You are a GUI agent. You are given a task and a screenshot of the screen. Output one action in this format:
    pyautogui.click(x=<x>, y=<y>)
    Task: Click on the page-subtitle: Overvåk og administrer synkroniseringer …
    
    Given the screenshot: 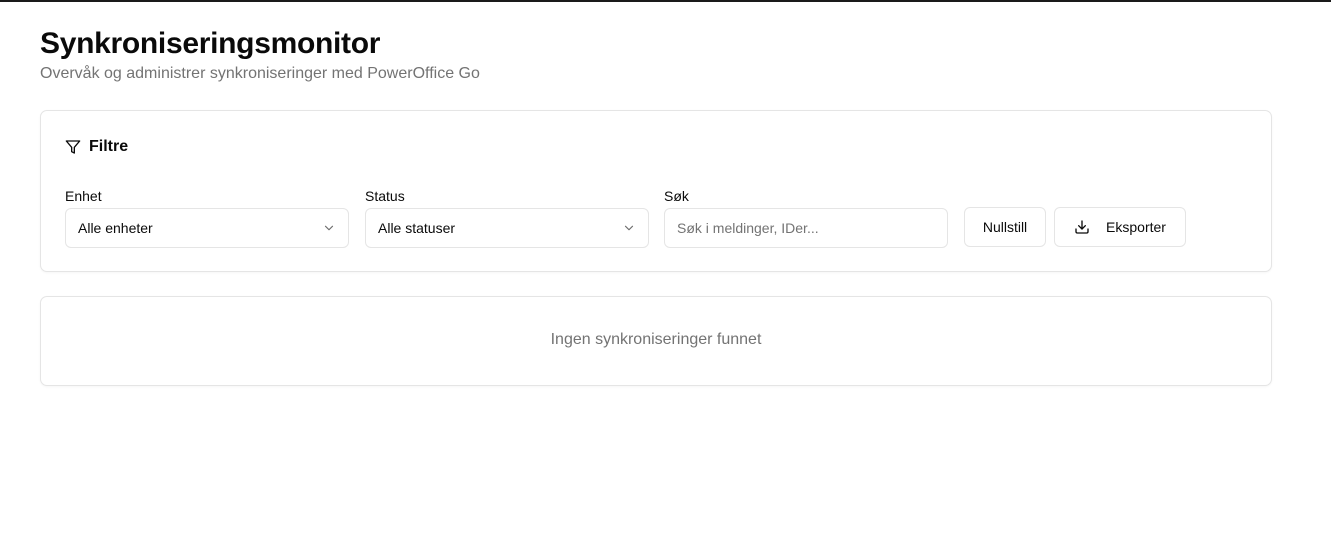 What is the action you would take?
    pyautogui.click(x=260, y=73)
    